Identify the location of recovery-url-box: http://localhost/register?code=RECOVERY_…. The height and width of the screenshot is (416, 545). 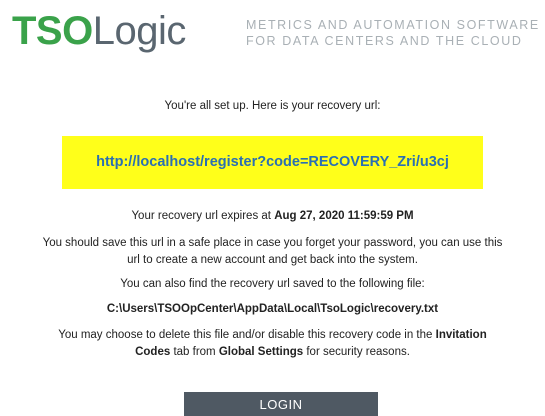
(272, 162).